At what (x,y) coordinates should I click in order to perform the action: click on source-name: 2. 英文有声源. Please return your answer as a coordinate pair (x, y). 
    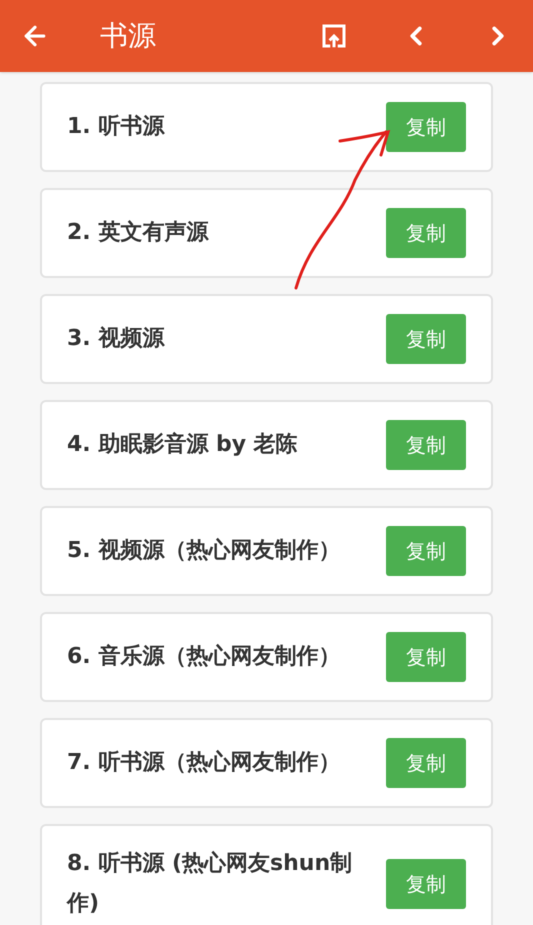
    Looking at the image, I should click on (138, 233).